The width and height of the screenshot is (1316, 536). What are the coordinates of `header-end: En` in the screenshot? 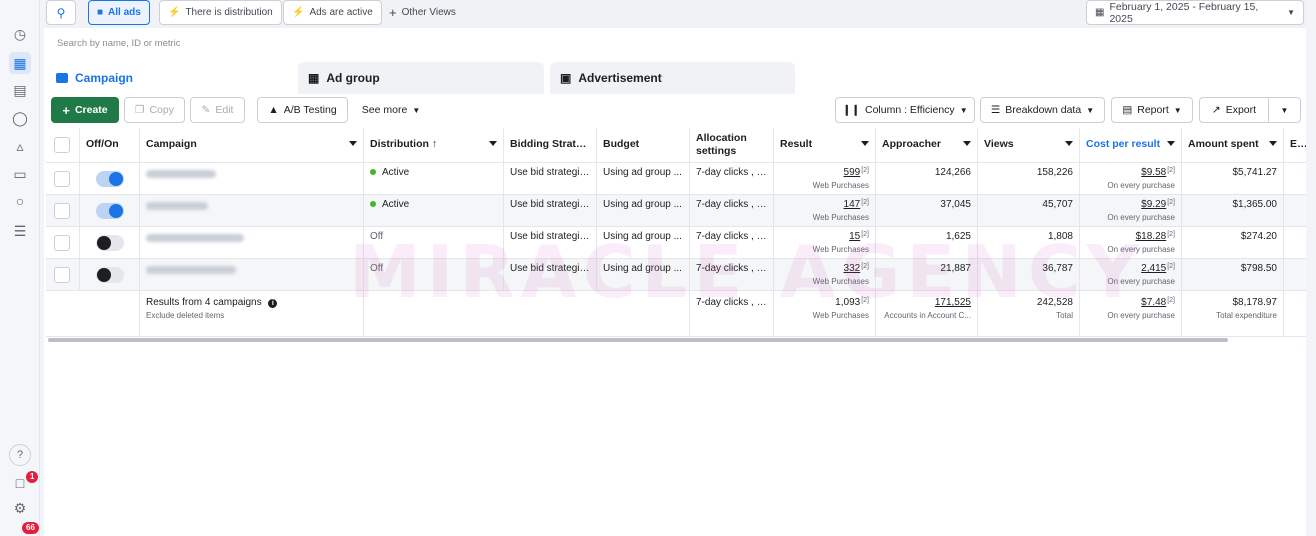 It's located at (1295, 145).